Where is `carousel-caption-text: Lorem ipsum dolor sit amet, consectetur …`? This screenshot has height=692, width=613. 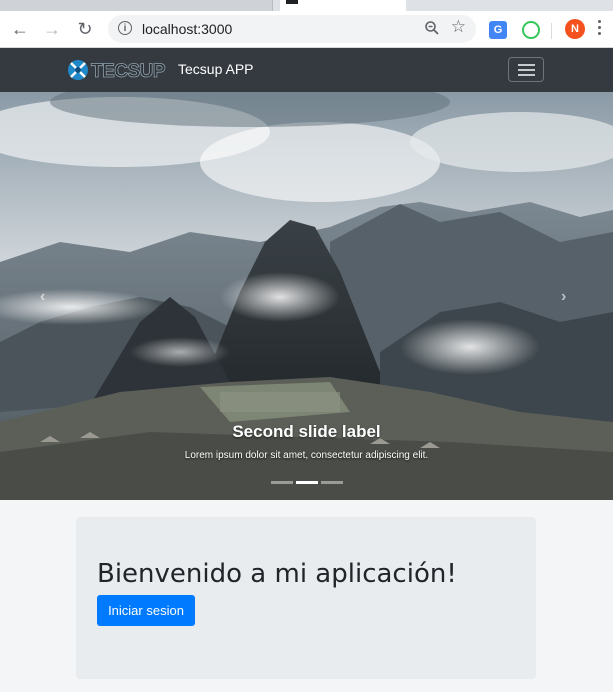
carousel-caption-text: Lorem ipsum dolor sit amet, consectetur … is located at coordinates (306, 455).